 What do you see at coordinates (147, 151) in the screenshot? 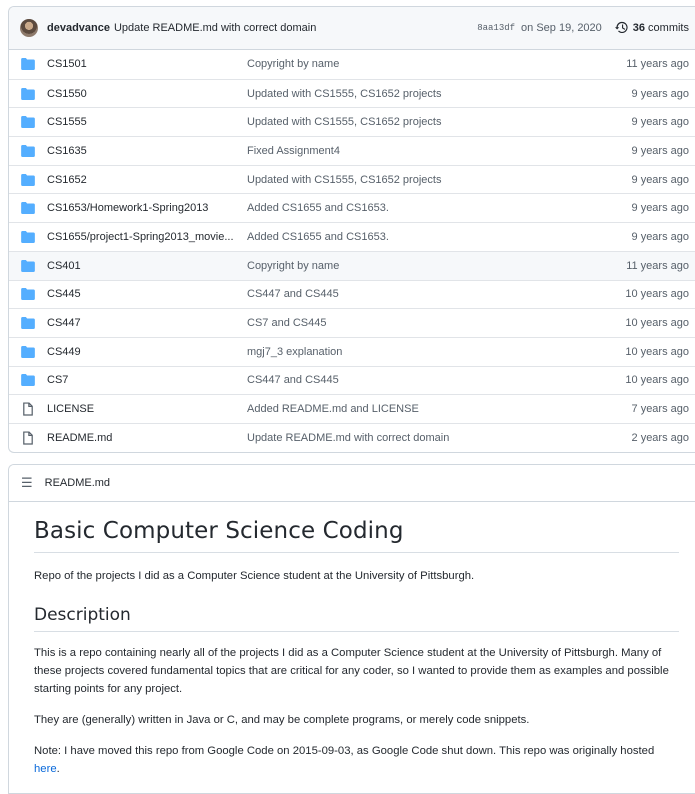
I see `file-name-link: CS1635` at bounding box center [147, 151].